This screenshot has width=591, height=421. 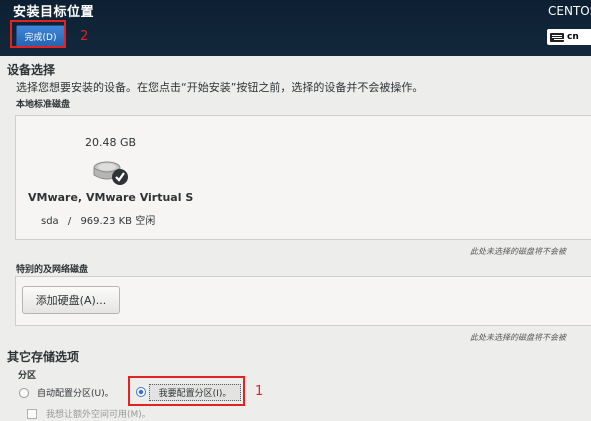 What do you see at coordinates (557, 37) in the screenshot?
I see `keyboard-icon` at bounding box center [557, 37].